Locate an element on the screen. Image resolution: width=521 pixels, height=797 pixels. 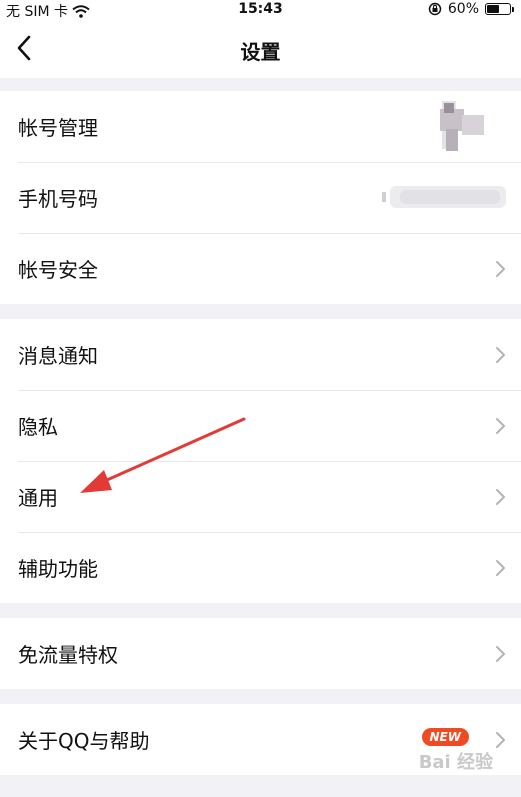
page-title: 设置 is located at coordinates (260, 52).